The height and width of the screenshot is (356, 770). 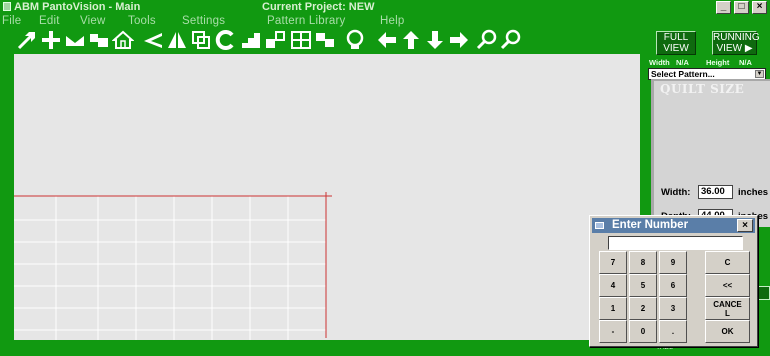 What do you see at coordinates (435, 40) in the screenshot?
I see `arrow-down-icon` at bounding box center [435, 40].